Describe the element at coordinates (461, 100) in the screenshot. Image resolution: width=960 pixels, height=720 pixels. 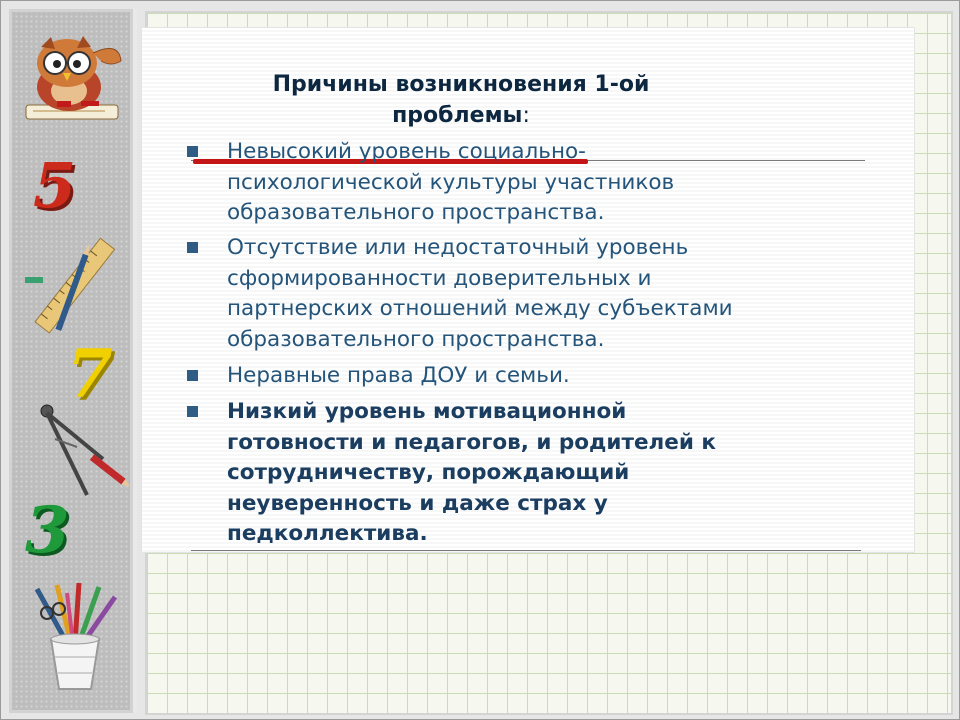
I see `slide-title: Причины возникновения 1-ой проблемы:` at that location.